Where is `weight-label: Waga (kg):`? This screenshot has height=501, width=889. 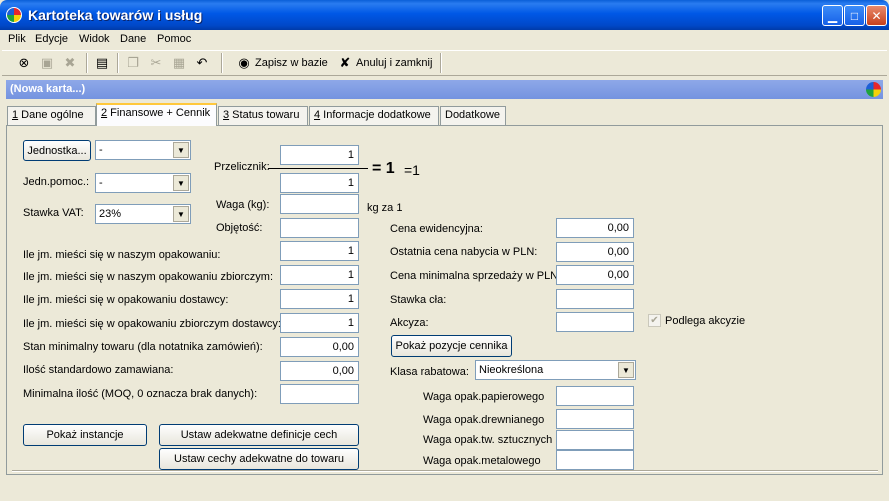
weight-label: Waga (kg): is located at coordinates (243, 205).